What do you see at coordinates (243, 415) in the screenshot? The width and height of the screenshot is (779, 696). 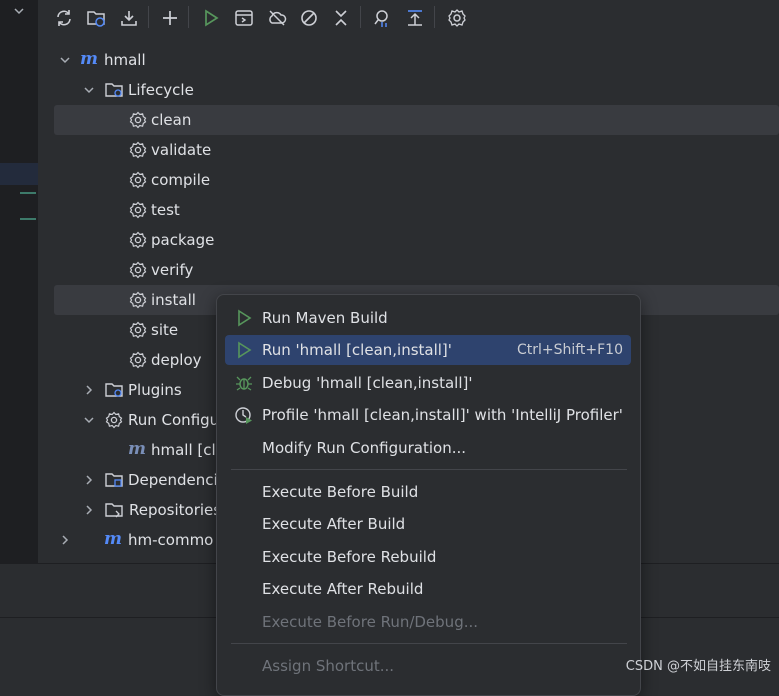 I see `profiler-icon` at bounding box center [243, 415].